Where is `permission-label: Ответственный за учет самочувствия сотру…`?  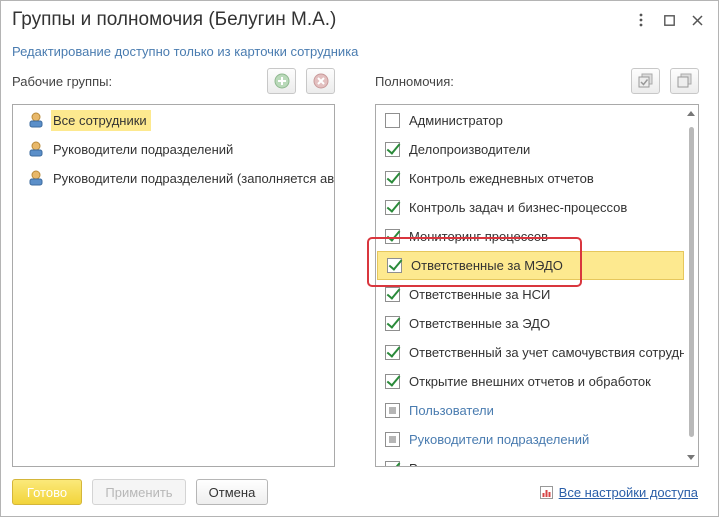 permission-label: Ответственный за учет самочувствия сотру… is located at coordinates (554, 352).